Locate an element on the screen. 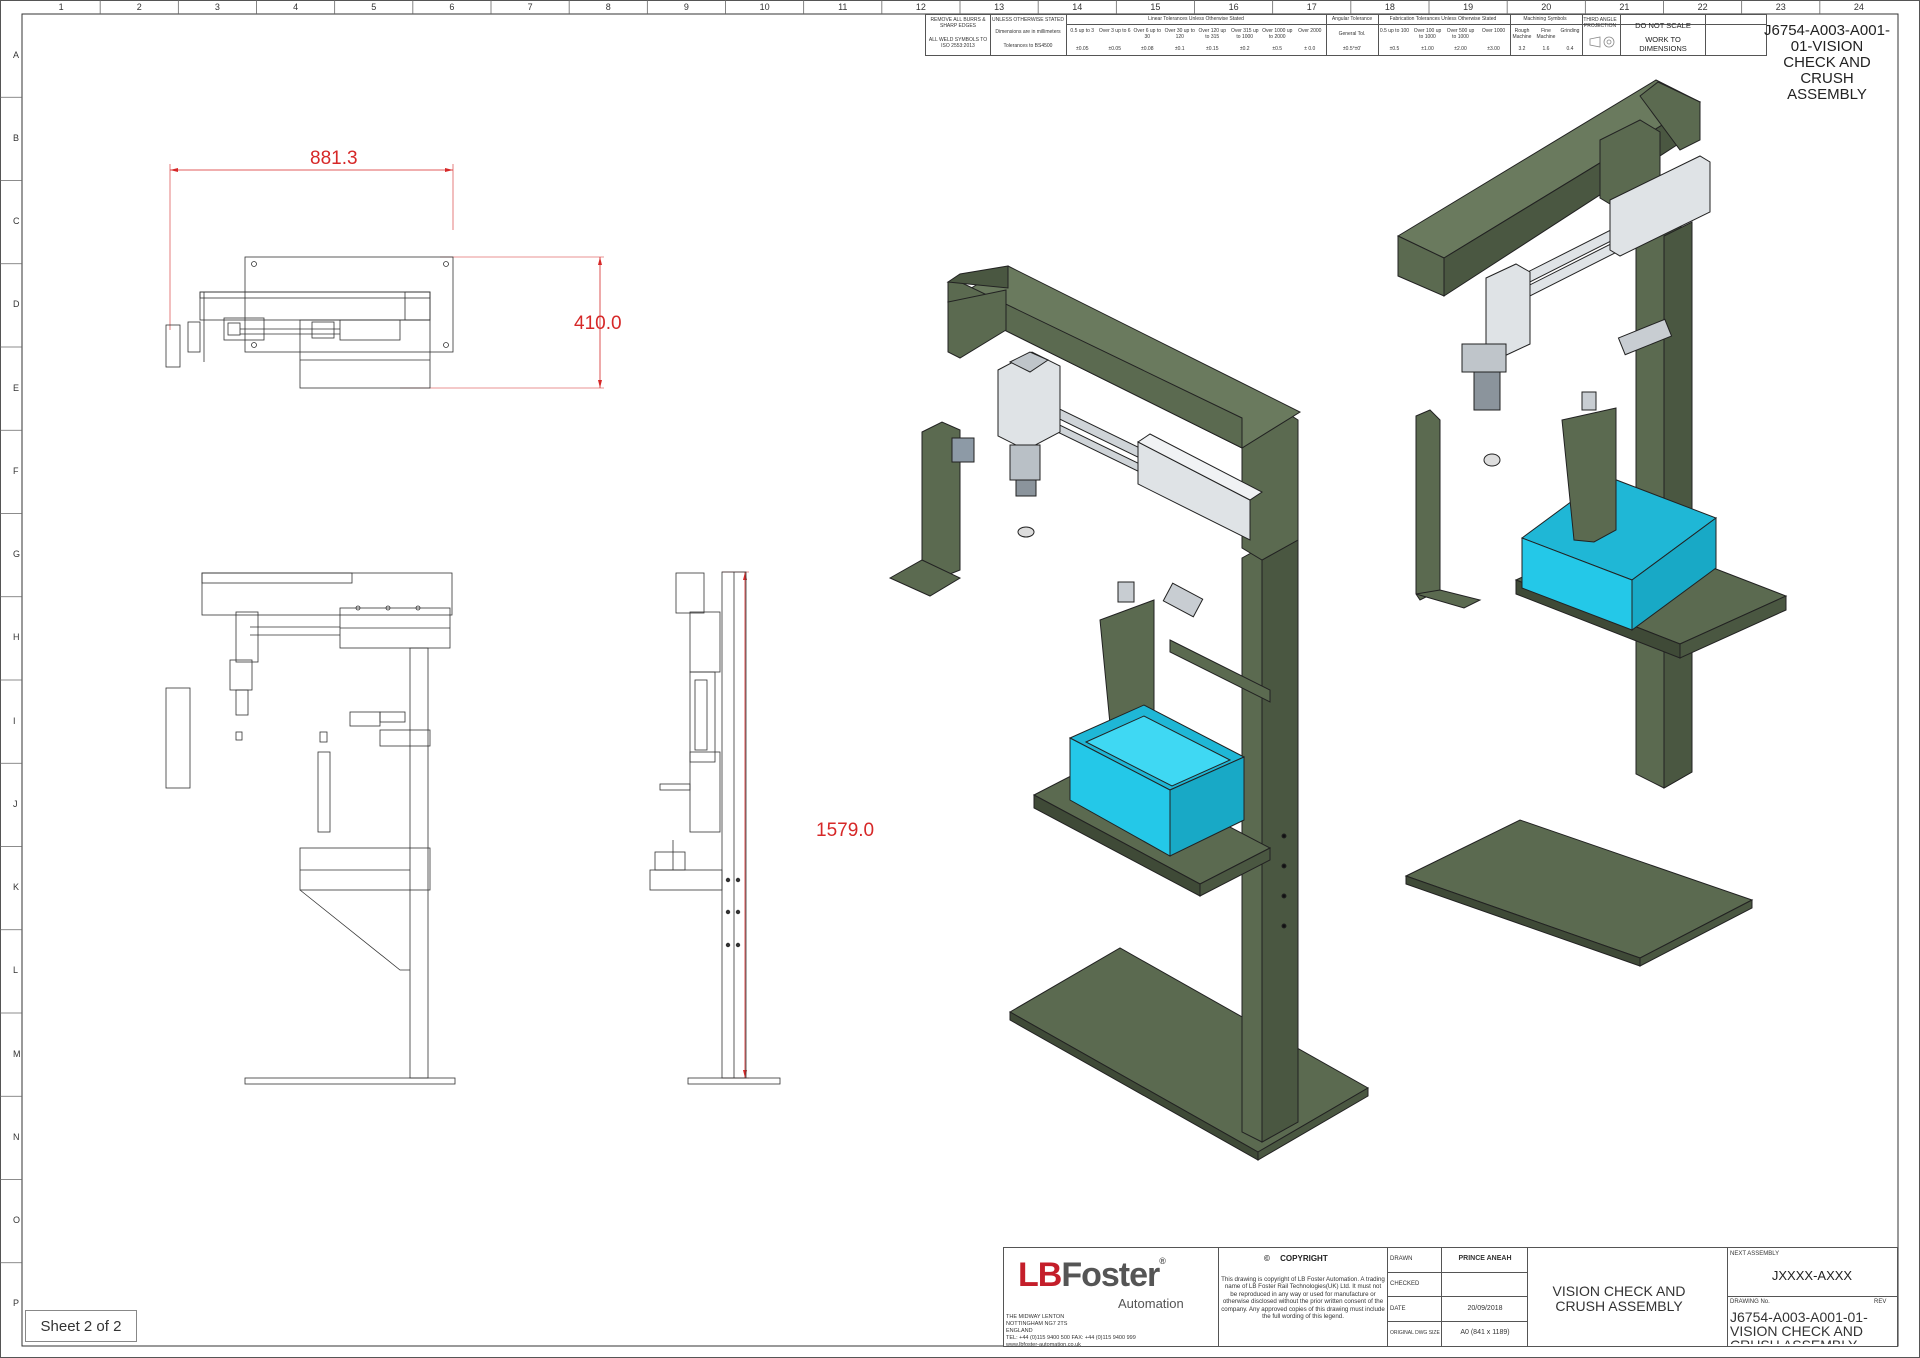 This screenshot has height=1358, width=1920. next-assembly-label: NEXT ASSEMBLY is located at coordinates (1755, 1254).